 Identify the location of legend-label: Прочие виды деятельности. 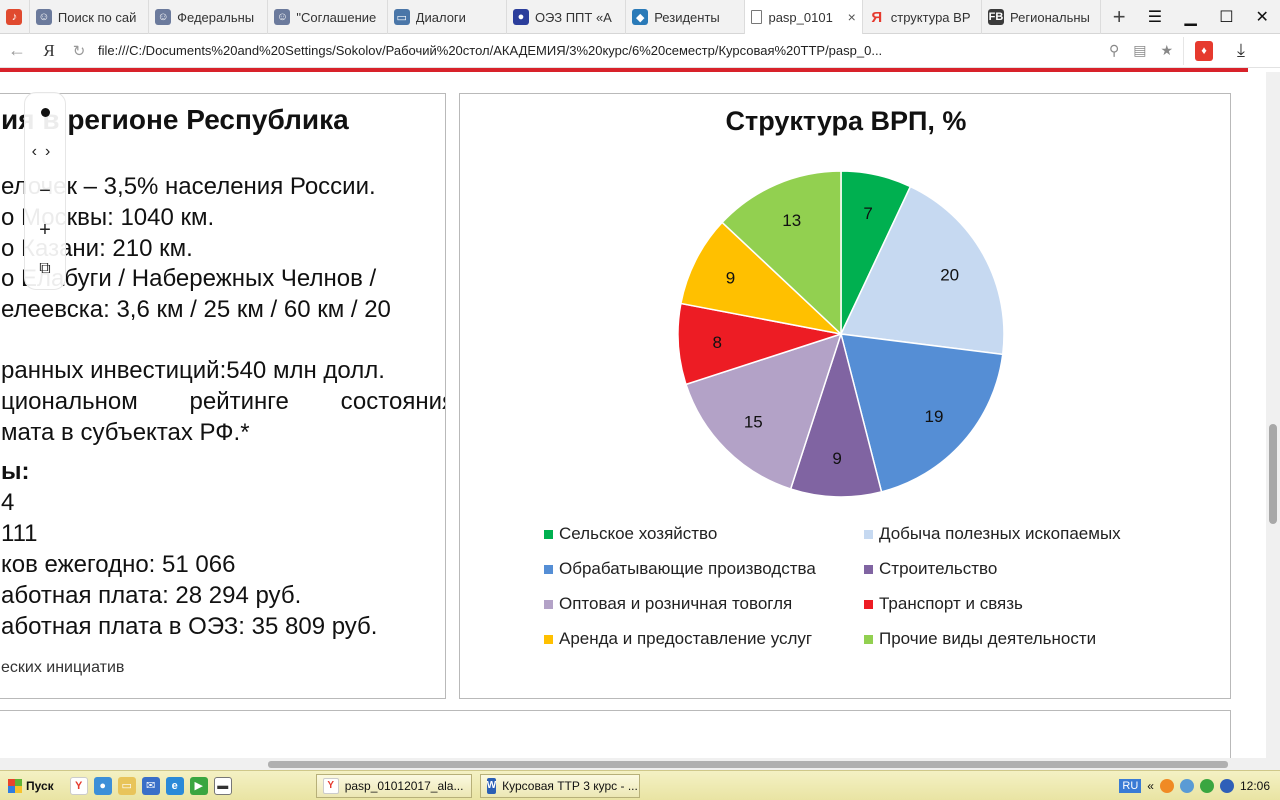
(988, 638).